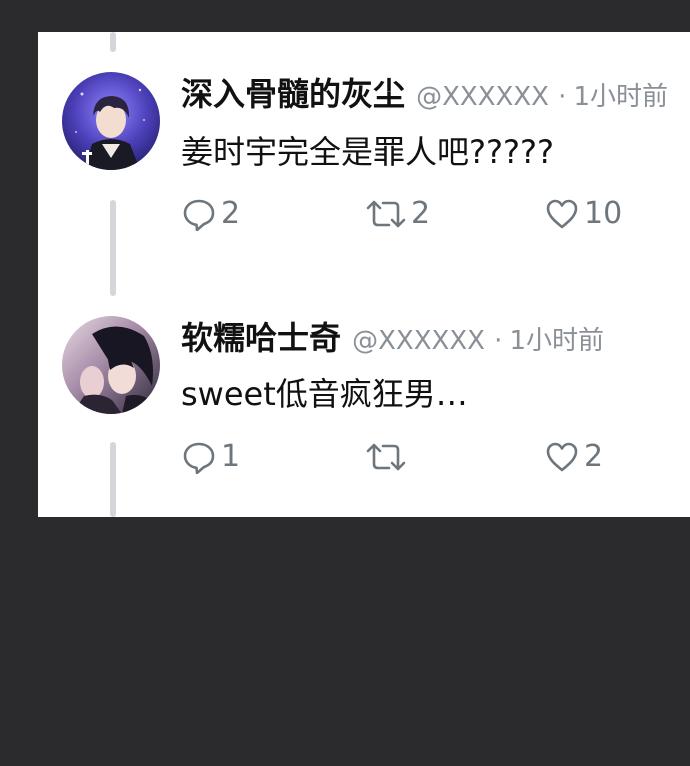 The width and height of the screenshot is (690, 766). I want to click on like-count: 10, so click(603, 213).